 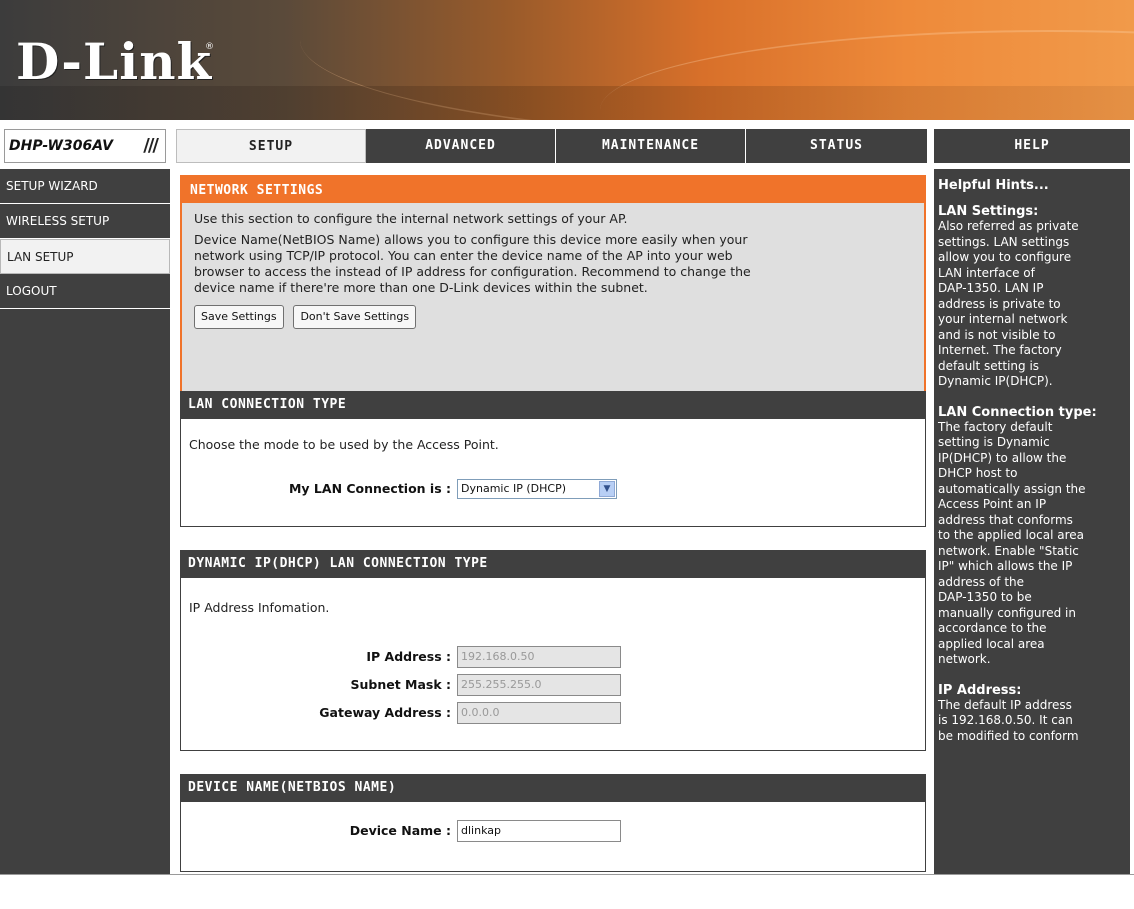 What do you see at coordinates (1032, 146) in the screenshot?
I see `tab-help: HELP` at bounding box center [1032, 146].